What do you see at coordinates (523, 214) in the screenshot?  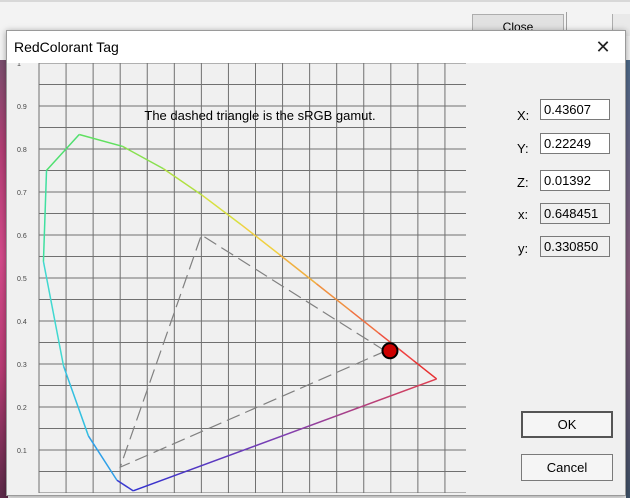 I see `x-chromaticity-label: x:` at bounding box center [523, 214].